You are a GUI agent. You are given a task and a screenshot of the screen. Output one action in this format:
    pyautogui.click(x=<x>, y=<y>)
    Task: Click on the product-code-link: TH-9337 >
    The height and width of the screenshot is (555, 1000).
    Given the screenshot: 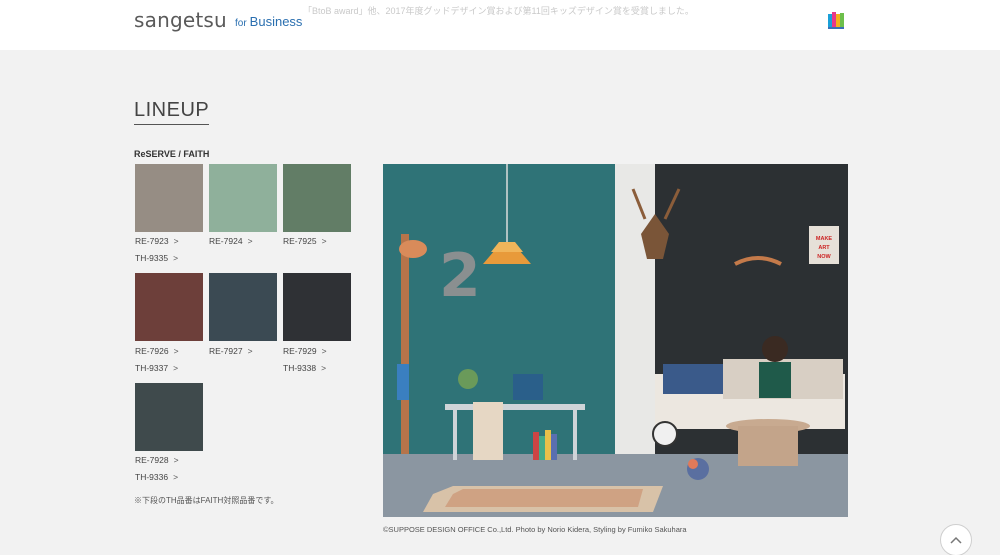 What is the action you would take?
    pyautogui.click(x=156, y=368)
    